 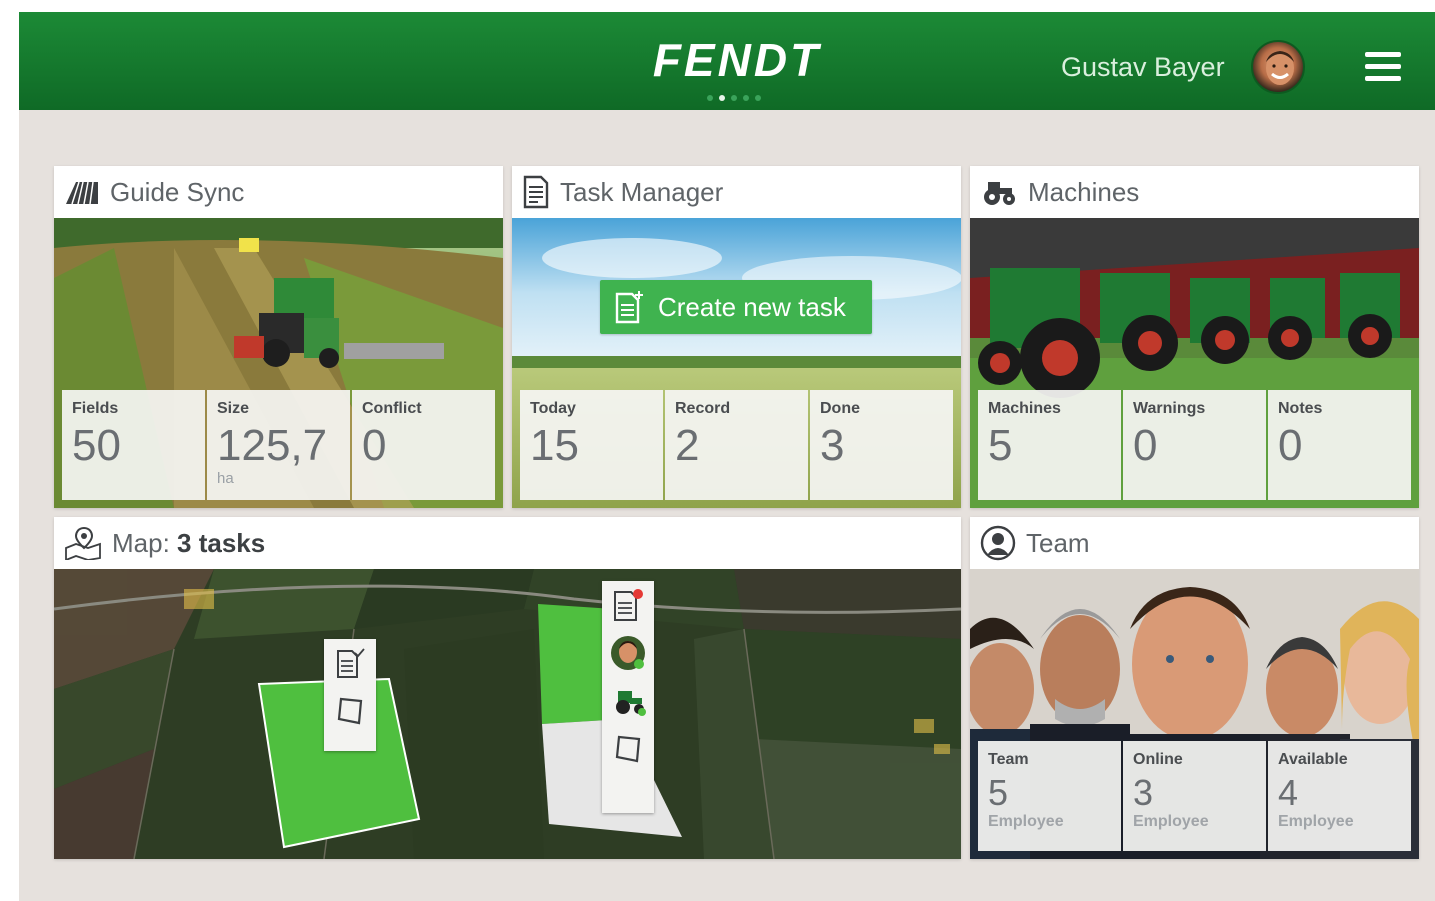 I want to click on card-header: Machines, so click(x=1194, y=192).